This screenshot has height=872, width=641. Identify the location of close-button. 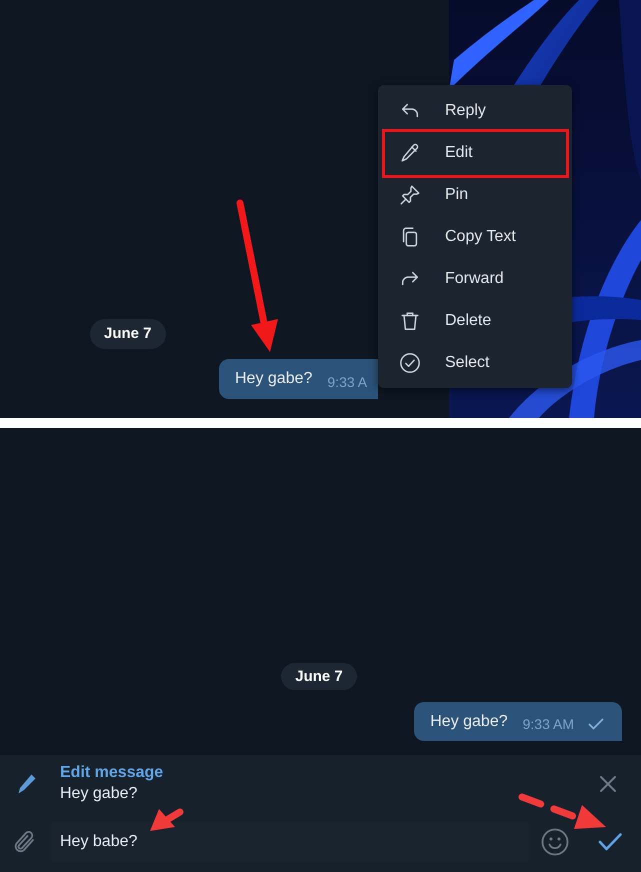
(608, 784).